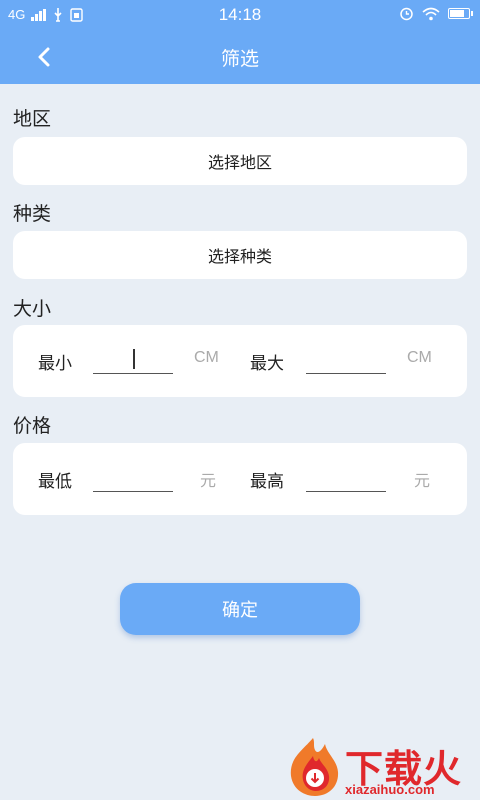 This screenshot has height=800, width=480. I want to click on price-range-card: 最低 元 最高 元, so click(240, 479).